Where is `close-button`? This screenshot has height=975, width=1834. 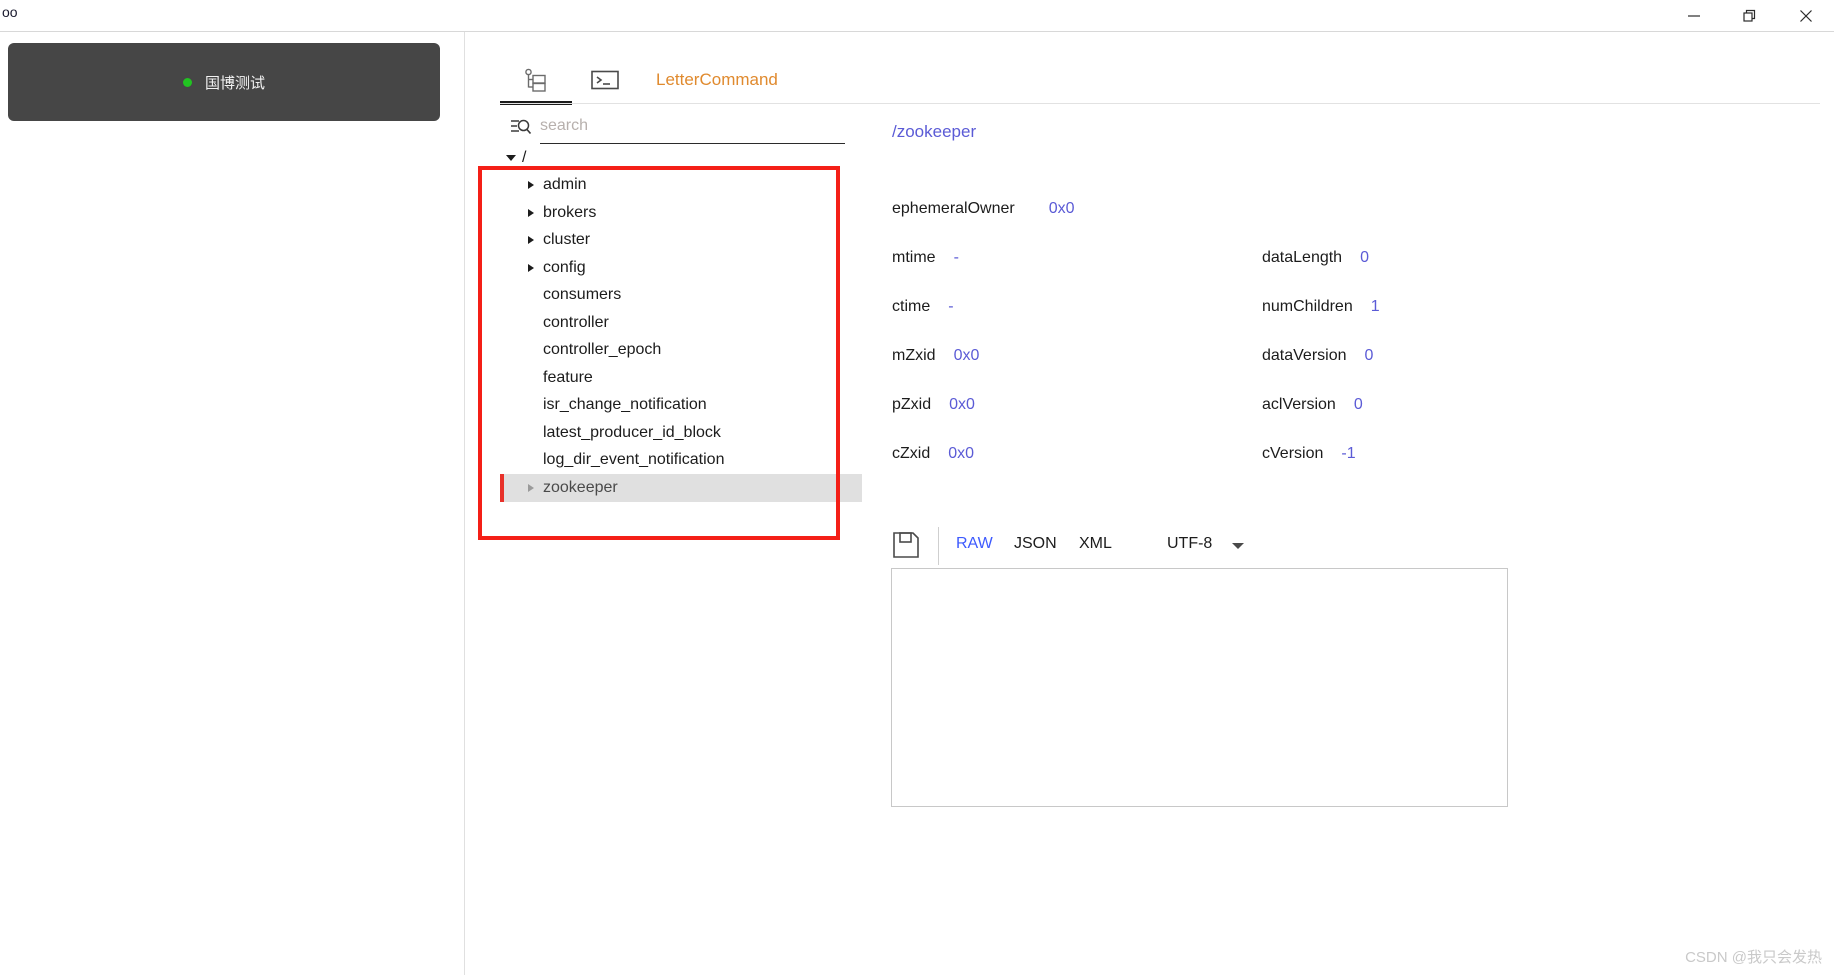
close-button is located at coordinates (1806, 15).